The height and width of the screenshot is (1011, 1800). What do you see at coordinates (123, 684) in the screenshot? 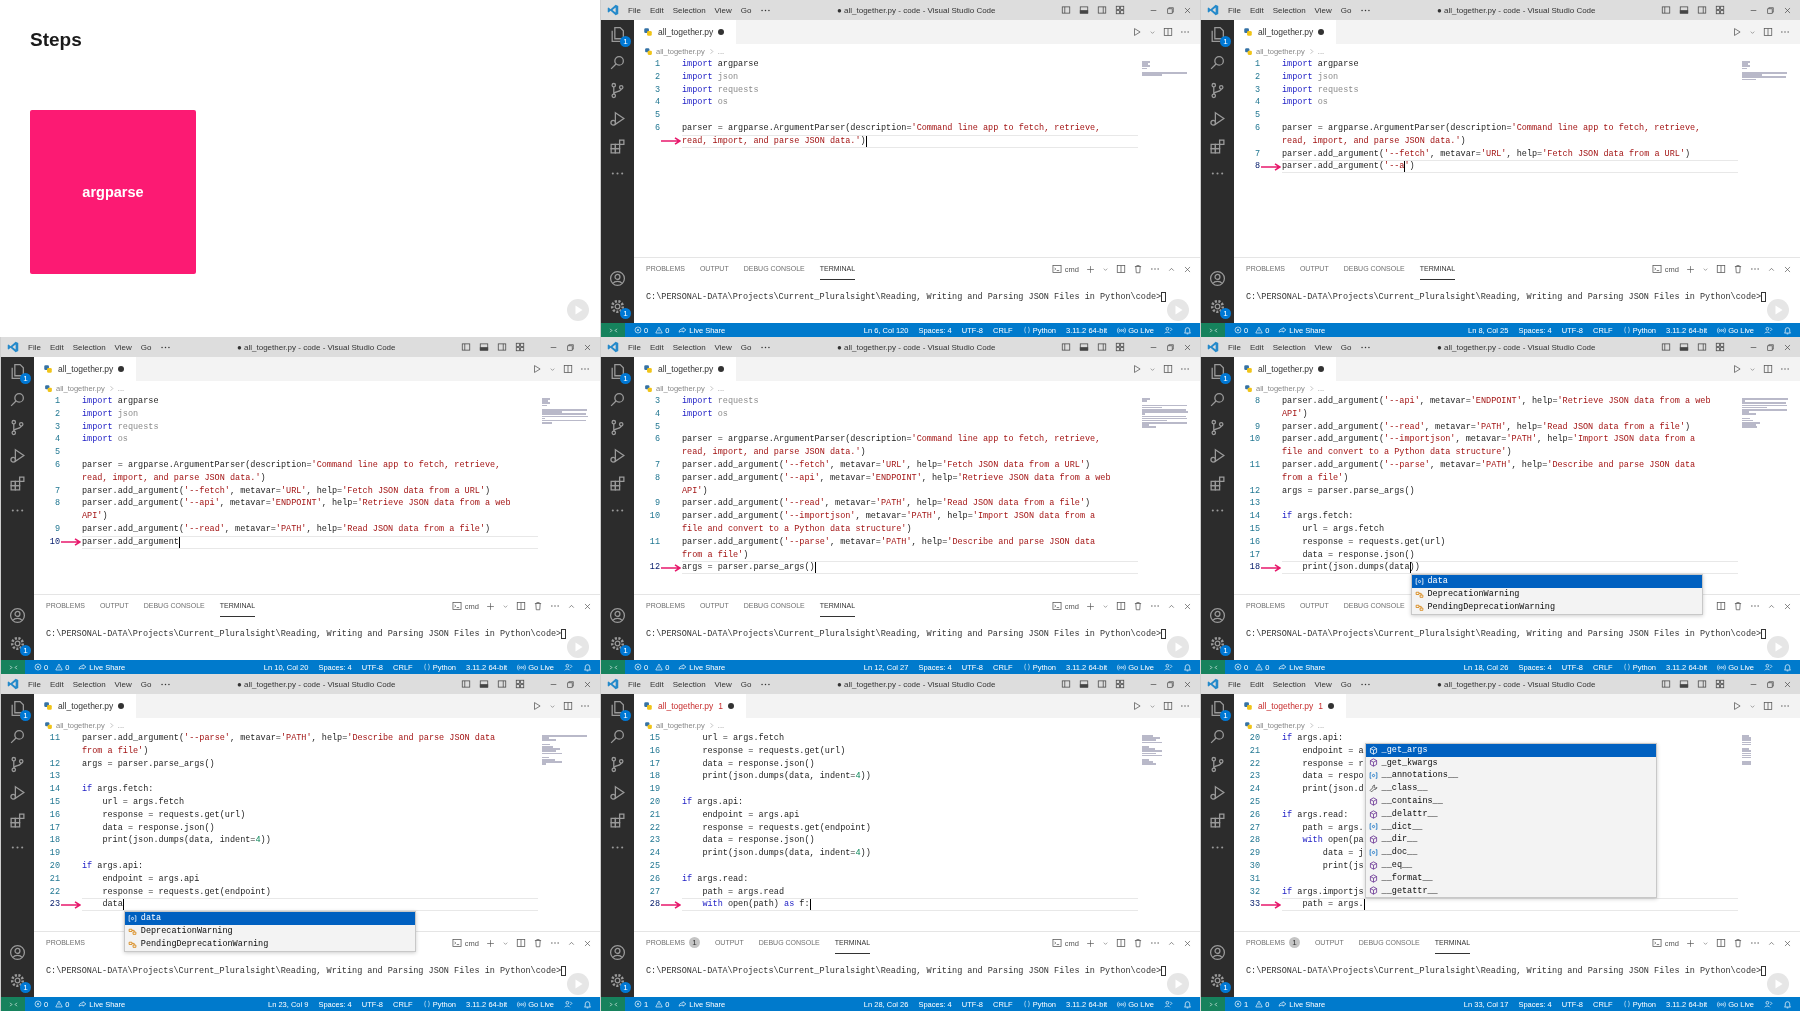
I see `menu-item: View` at bounding box center [123, 684].